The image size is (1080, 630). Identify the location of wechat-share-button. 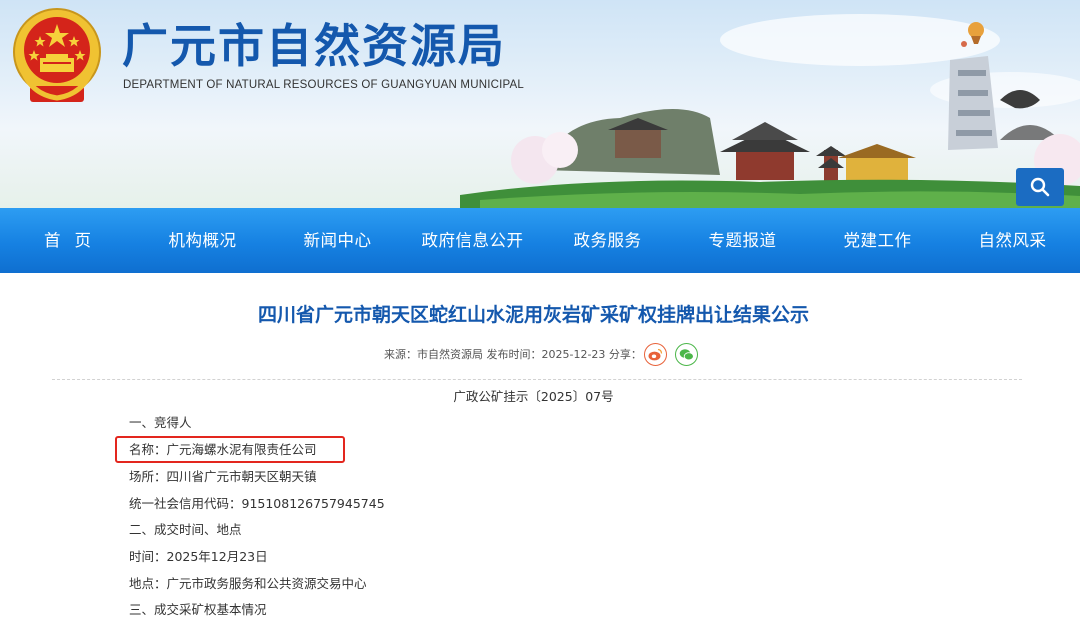
(686, 354).